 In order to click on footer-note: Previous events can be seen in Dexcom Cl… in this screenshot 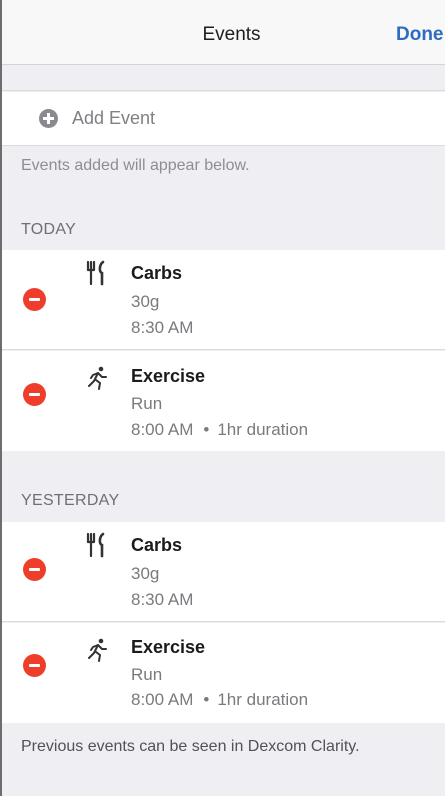, I will do `click(190, 746)`.